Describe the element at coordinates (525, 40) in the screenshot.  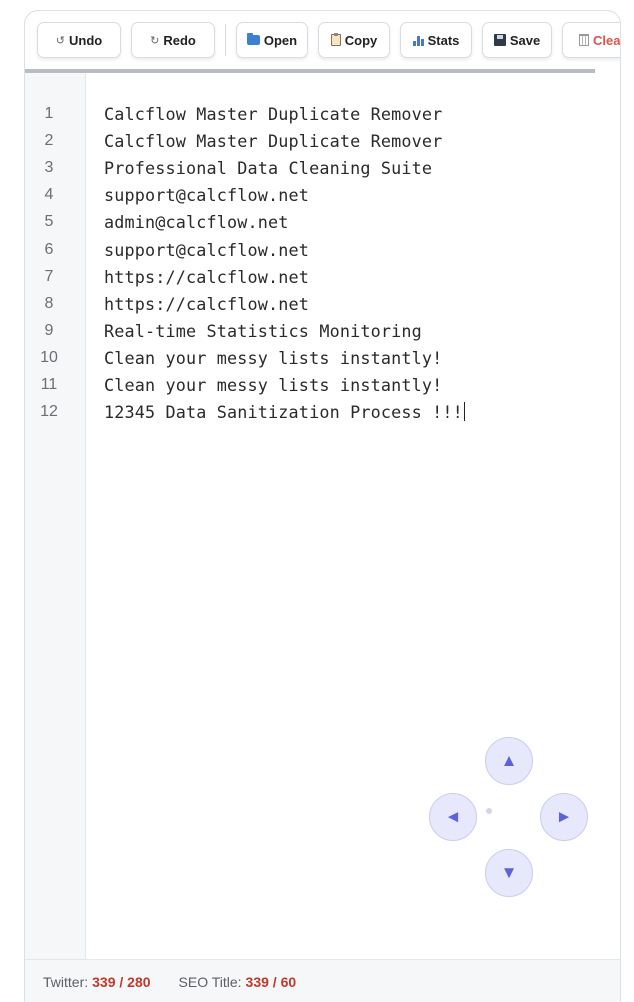
I see `save-label: Save` at that location.